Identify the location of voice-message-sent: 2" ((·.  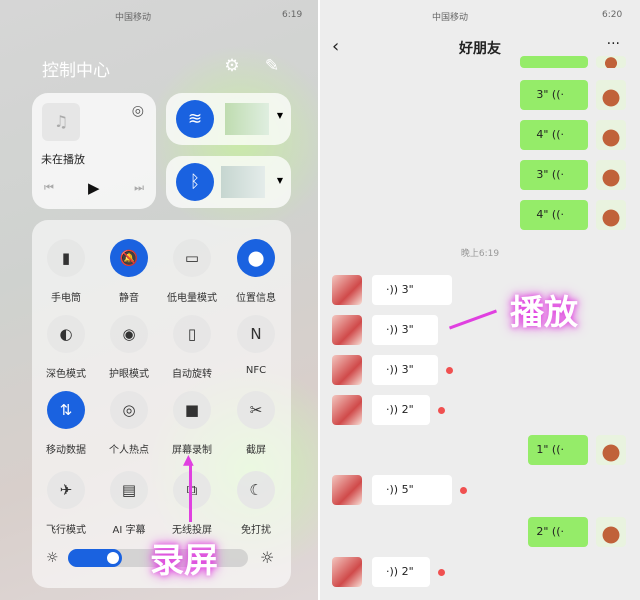
(558, 532).